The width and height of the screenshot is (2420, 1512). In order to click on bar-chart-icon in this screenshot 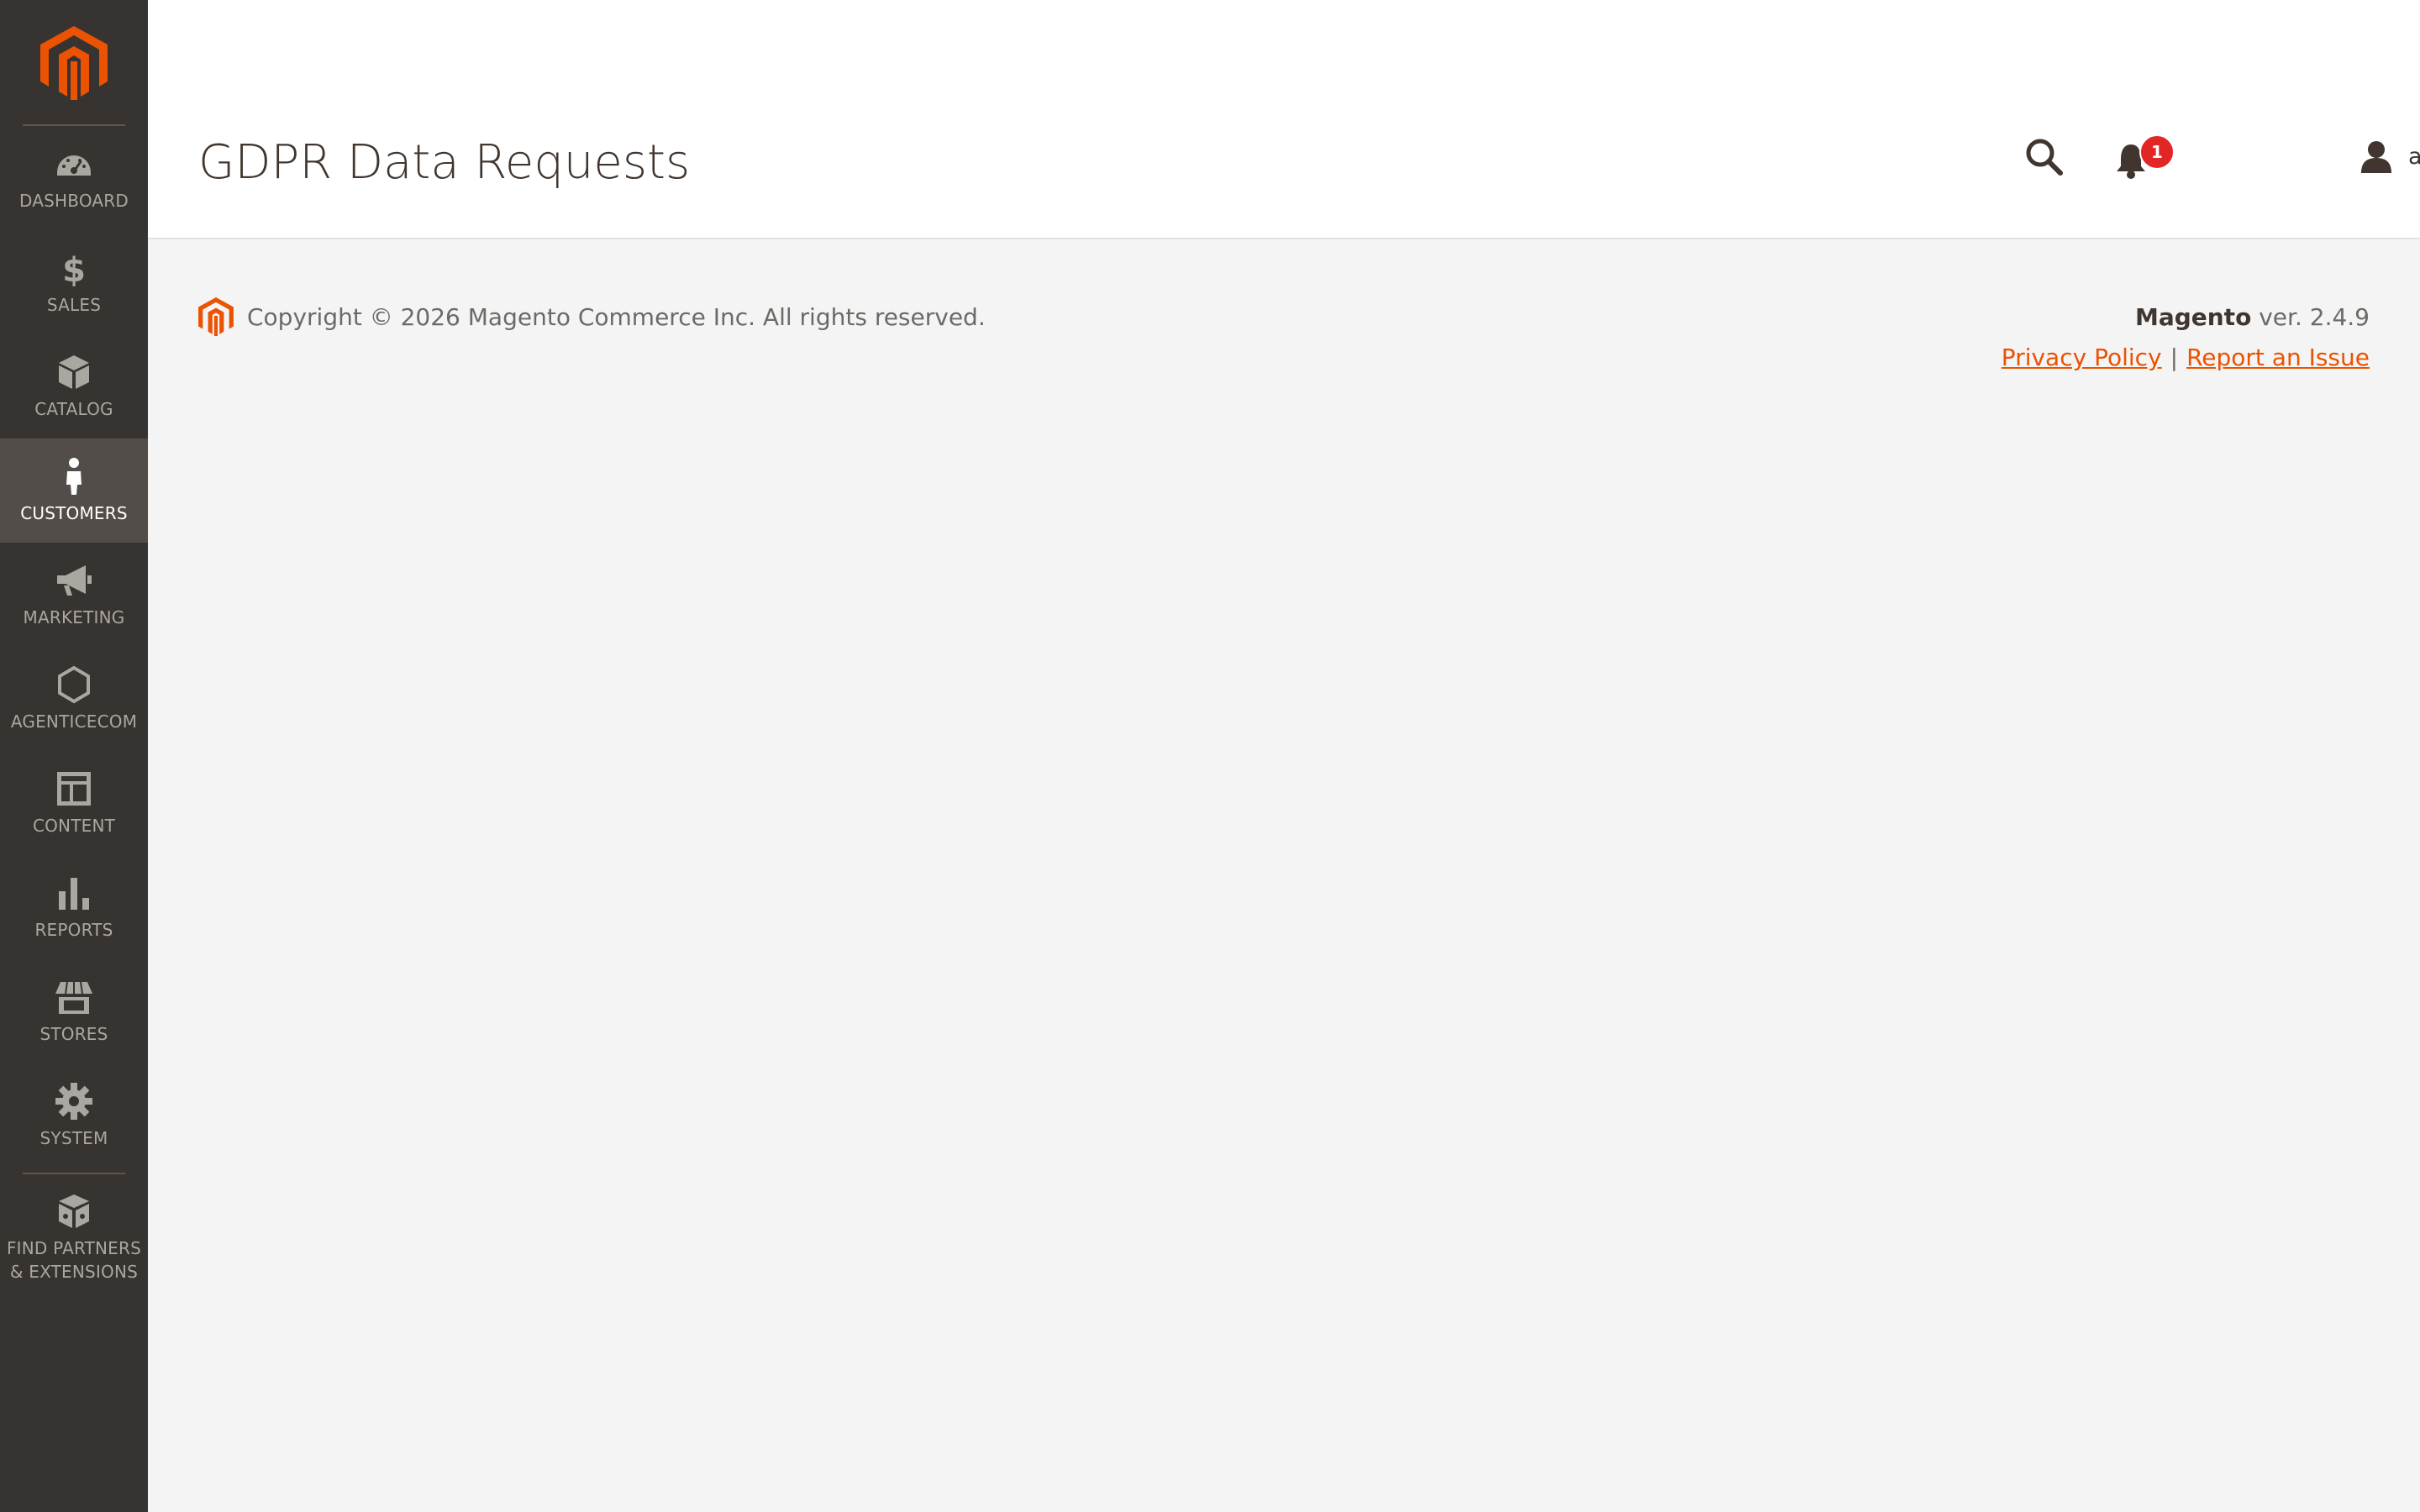, I will do `click(74, 893)`.